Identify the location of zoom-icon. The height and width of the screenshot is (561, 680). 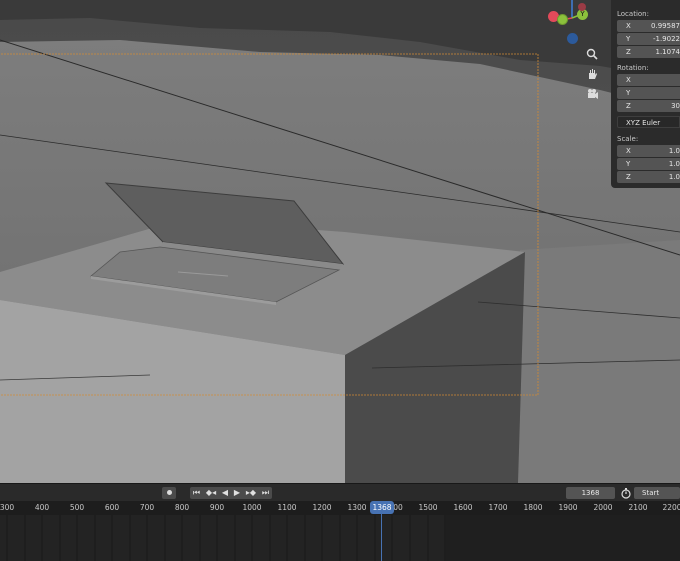
(592, 54).